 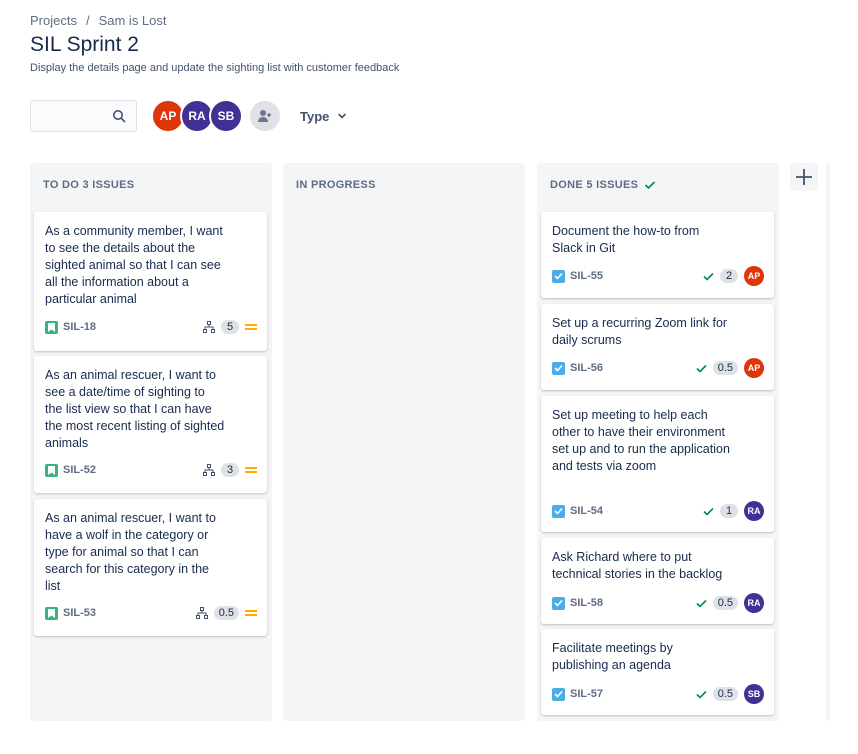 I want to click on column-header-in-progress: IN PROGRESS, so click(x=336, y=185).